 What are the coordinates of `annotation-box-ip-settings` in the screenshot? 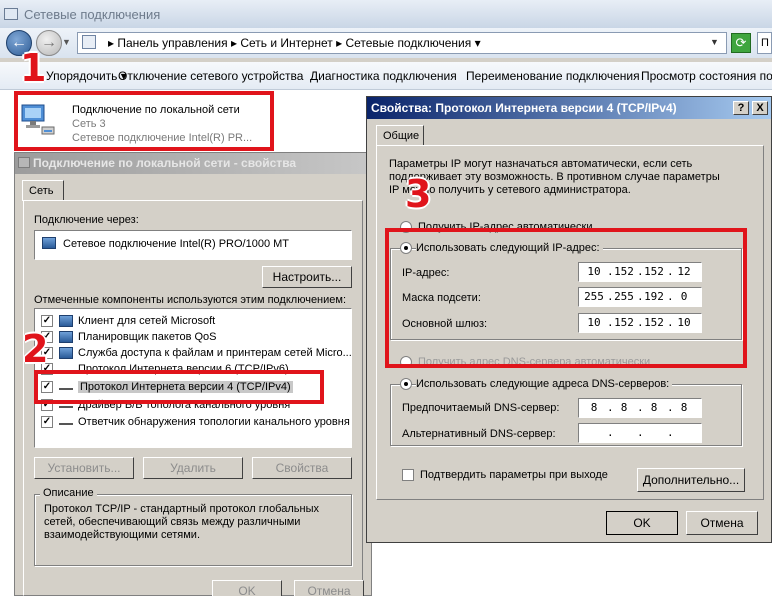 It's located at (566, 298).